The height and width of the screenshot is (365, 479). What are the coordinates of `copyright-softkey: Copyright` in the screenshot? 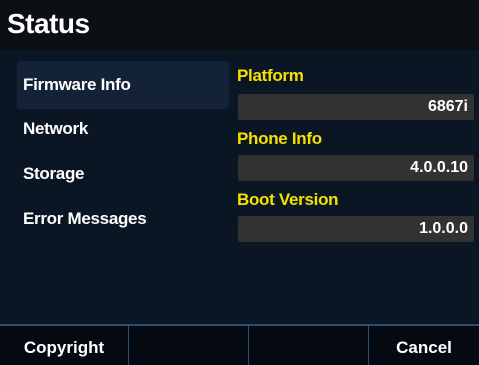 It's located at (64, 345).